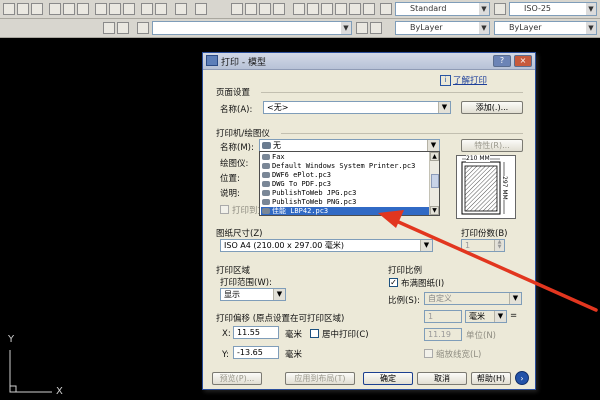 This screenshot has width=600, height=400. Describe the element at coordinates (355, 9) in the screenshot. I see `markup-icon` at that location.